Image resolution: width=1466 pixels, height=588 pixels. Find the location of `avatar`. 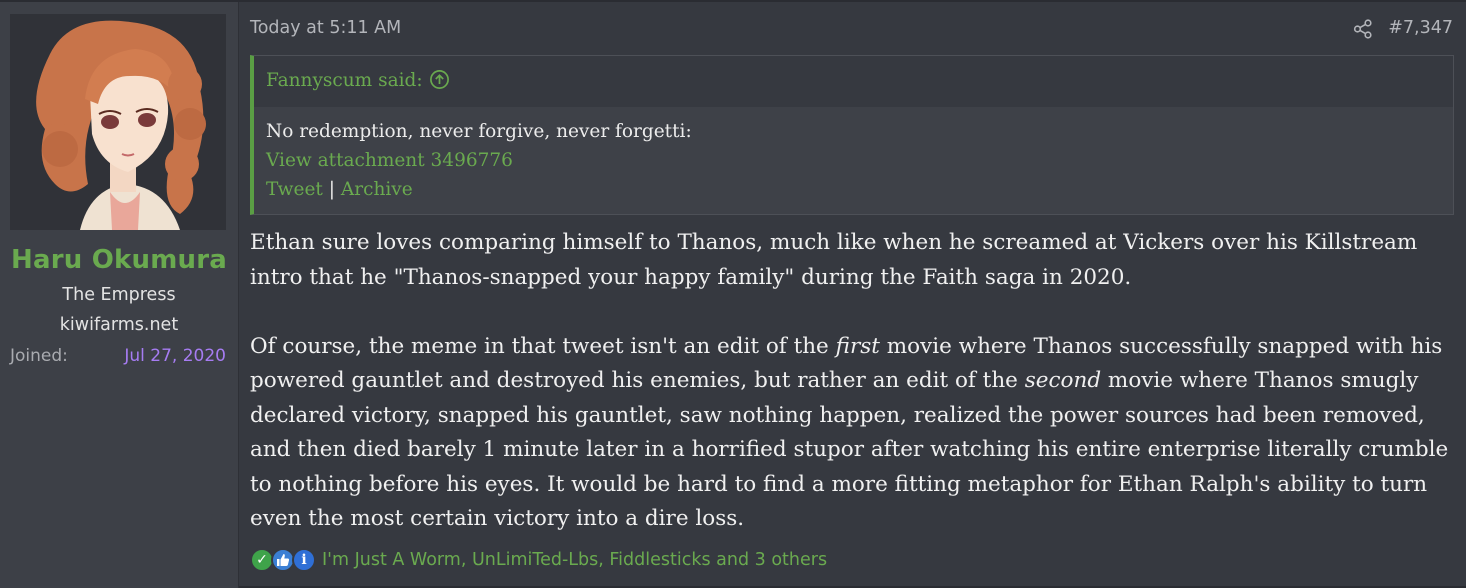

avatar is located at coordinates (118, 122).